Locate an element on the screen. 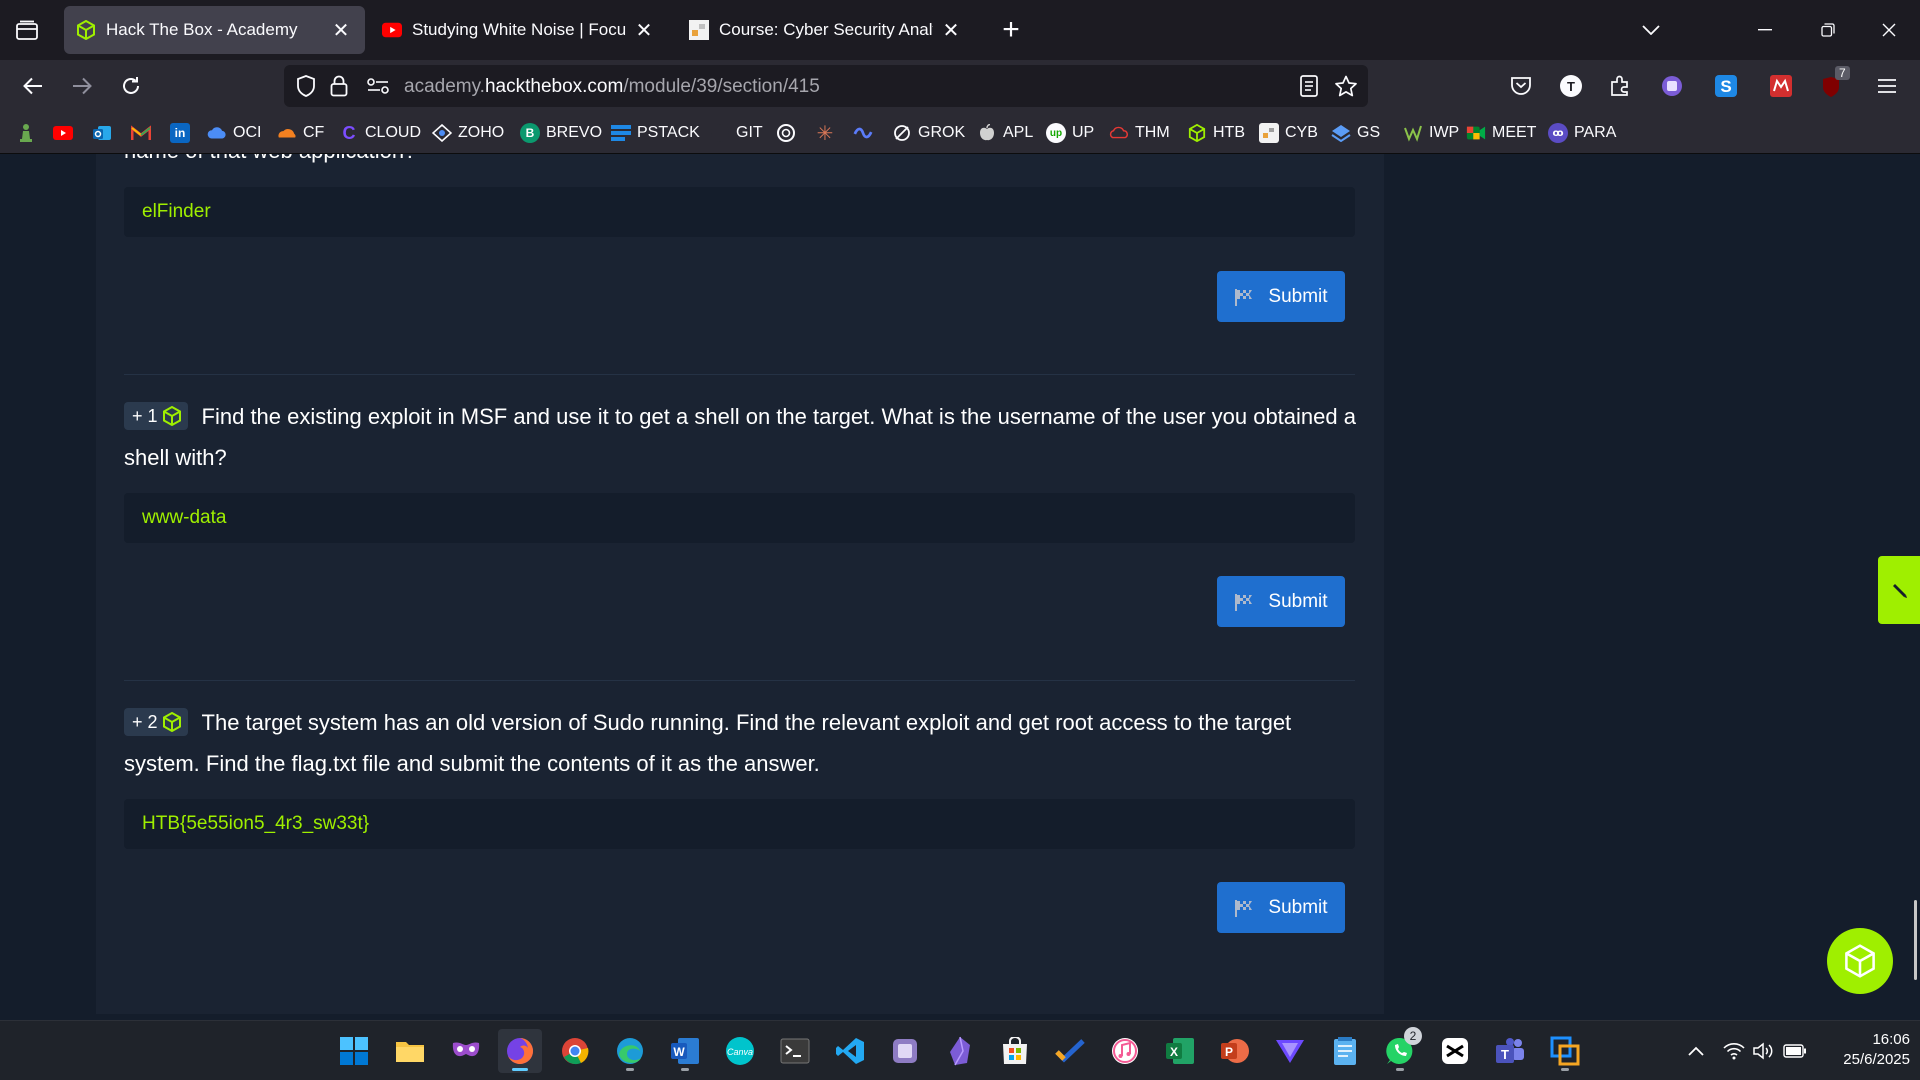 The width and height of the screenshot is (1920, 1080). bookmark-grok: GROK is located at coordinates (928, 133).